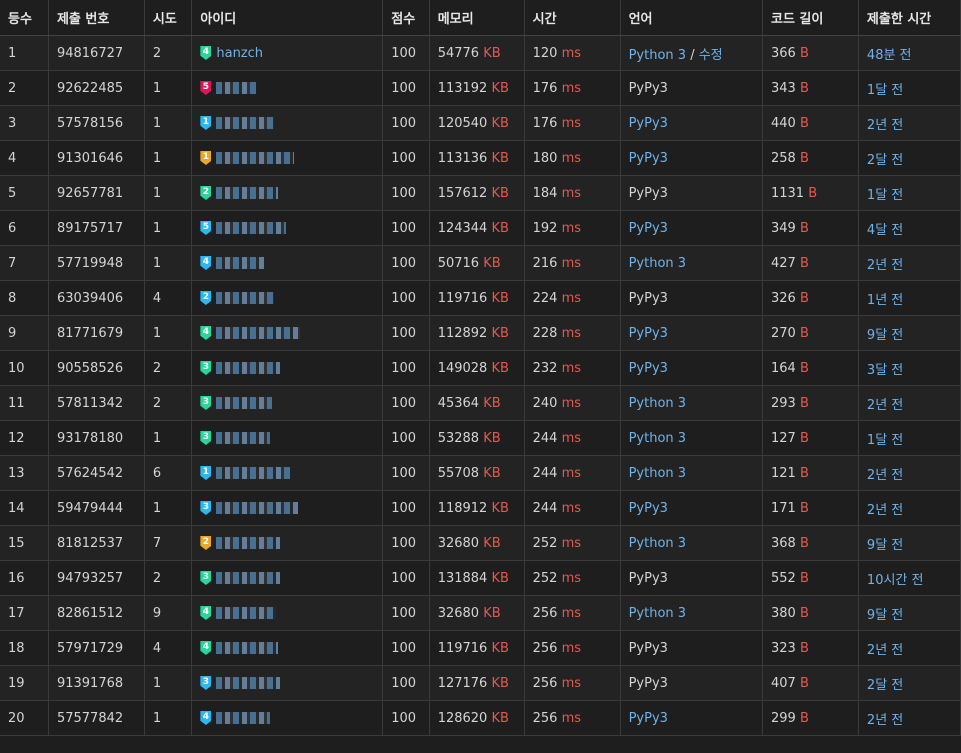 The height and width of the screenshot is (753, 961). I want to click on submission-id-cell: 92622485, so click(96, 88).